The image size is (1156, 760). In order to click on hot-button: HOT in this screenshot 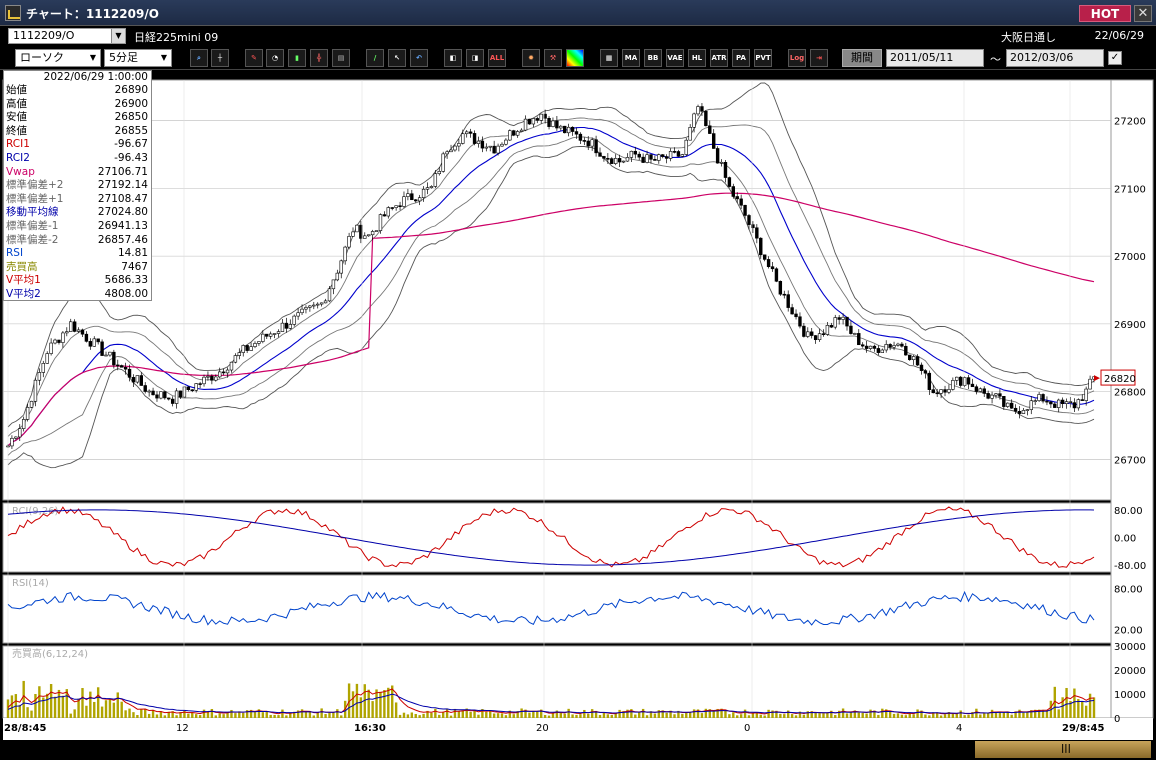, I will do `click(1105, 13)`.